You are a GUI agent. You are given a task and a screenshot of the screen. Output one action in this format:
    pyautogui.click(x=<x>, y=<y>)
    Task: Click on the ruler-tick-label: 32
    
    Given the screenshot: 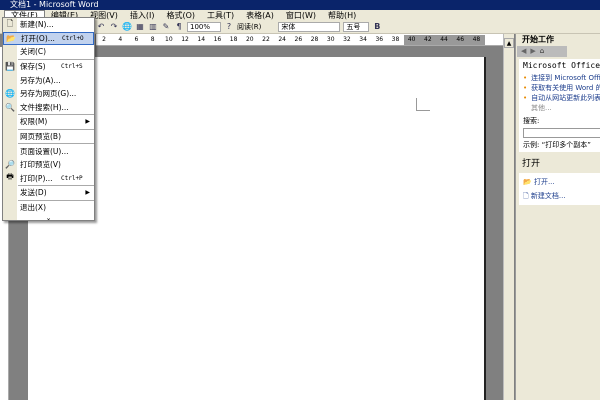 What is the action you would take?
    pyautogui.click(x=347, y=39)
    